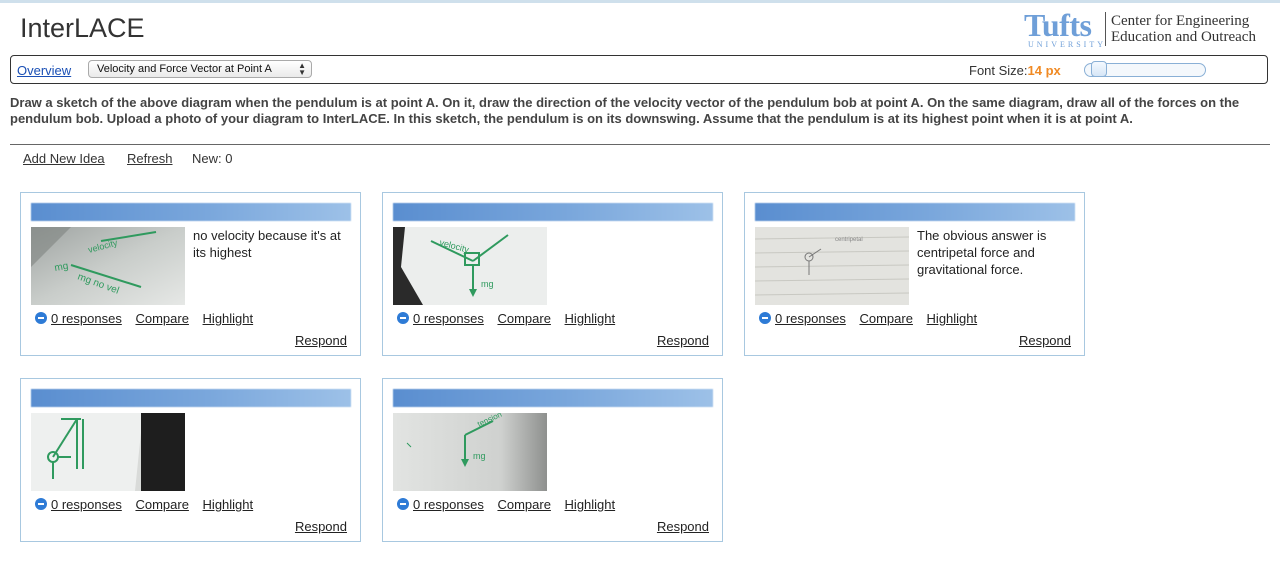 The image size is (1280, 575). I want to click on font-size-slider-handle, so click(1099, 69).